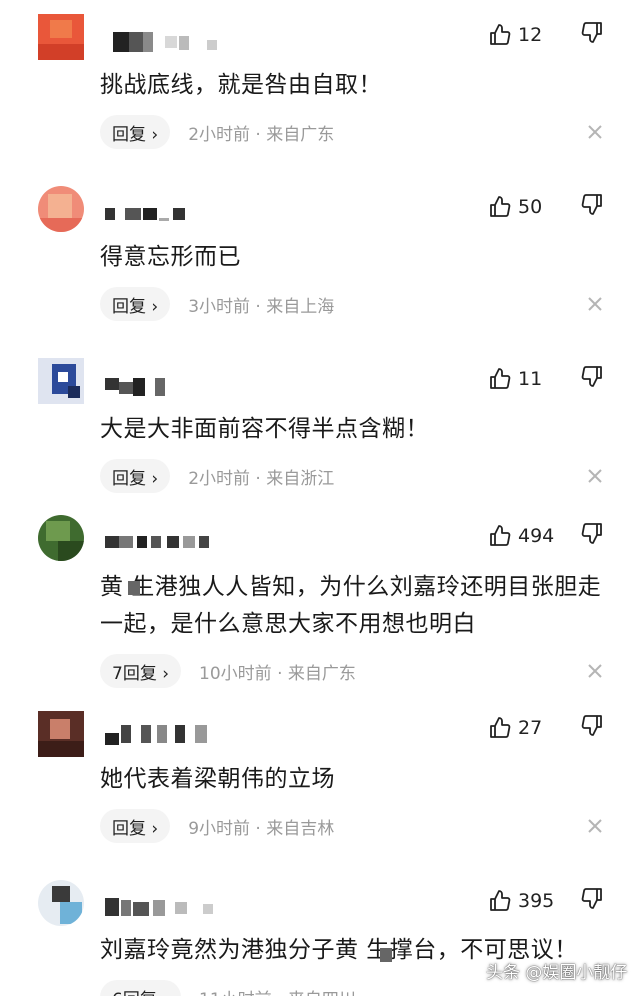  Describe the element at coordinates (261, 828) in the screenshot. I see `comment-meta: 9小时前 · 来自吉林` at that location.